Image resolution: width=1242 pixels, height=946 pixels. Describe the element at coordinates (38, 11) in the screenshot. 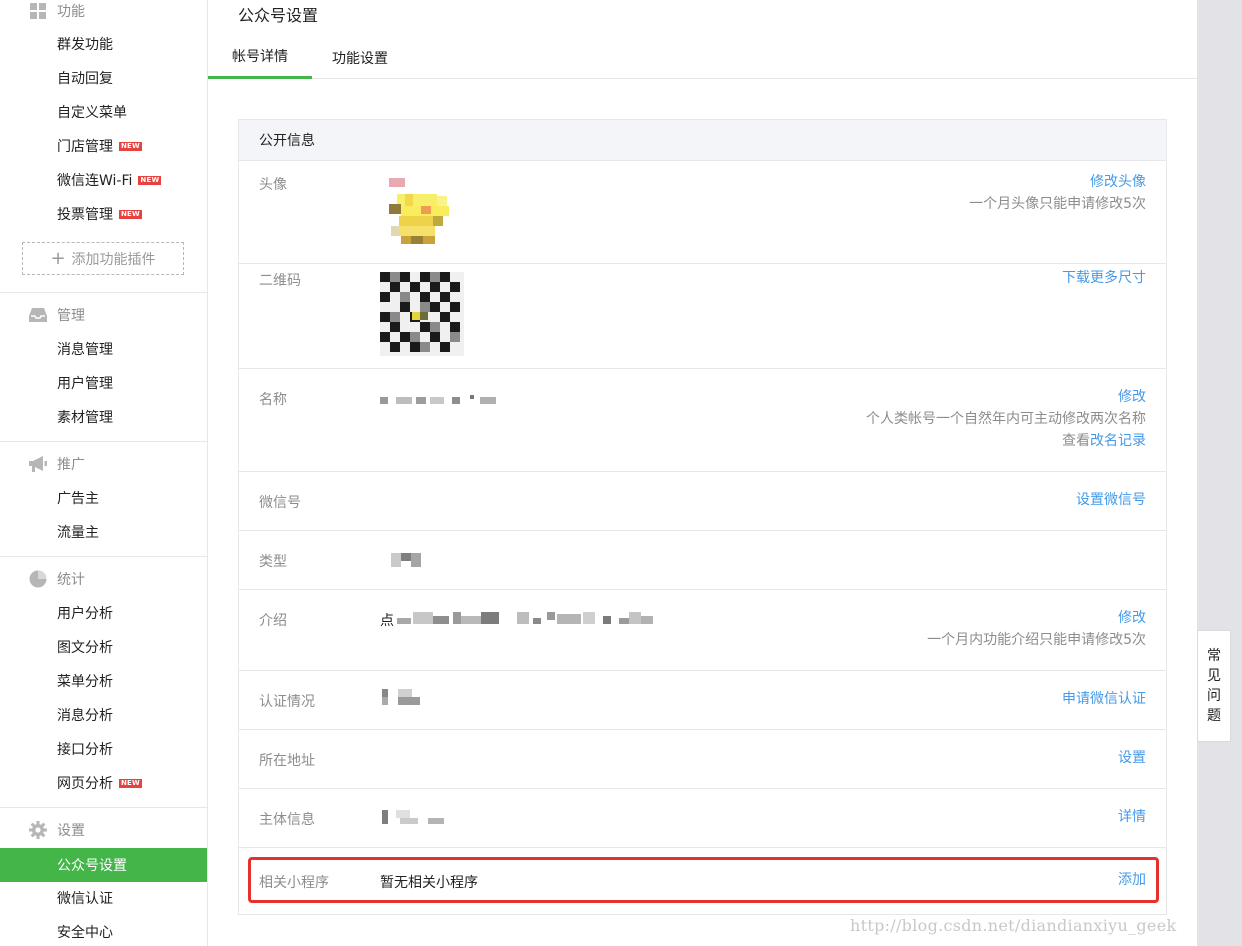

I see `grid-icon` at that location.